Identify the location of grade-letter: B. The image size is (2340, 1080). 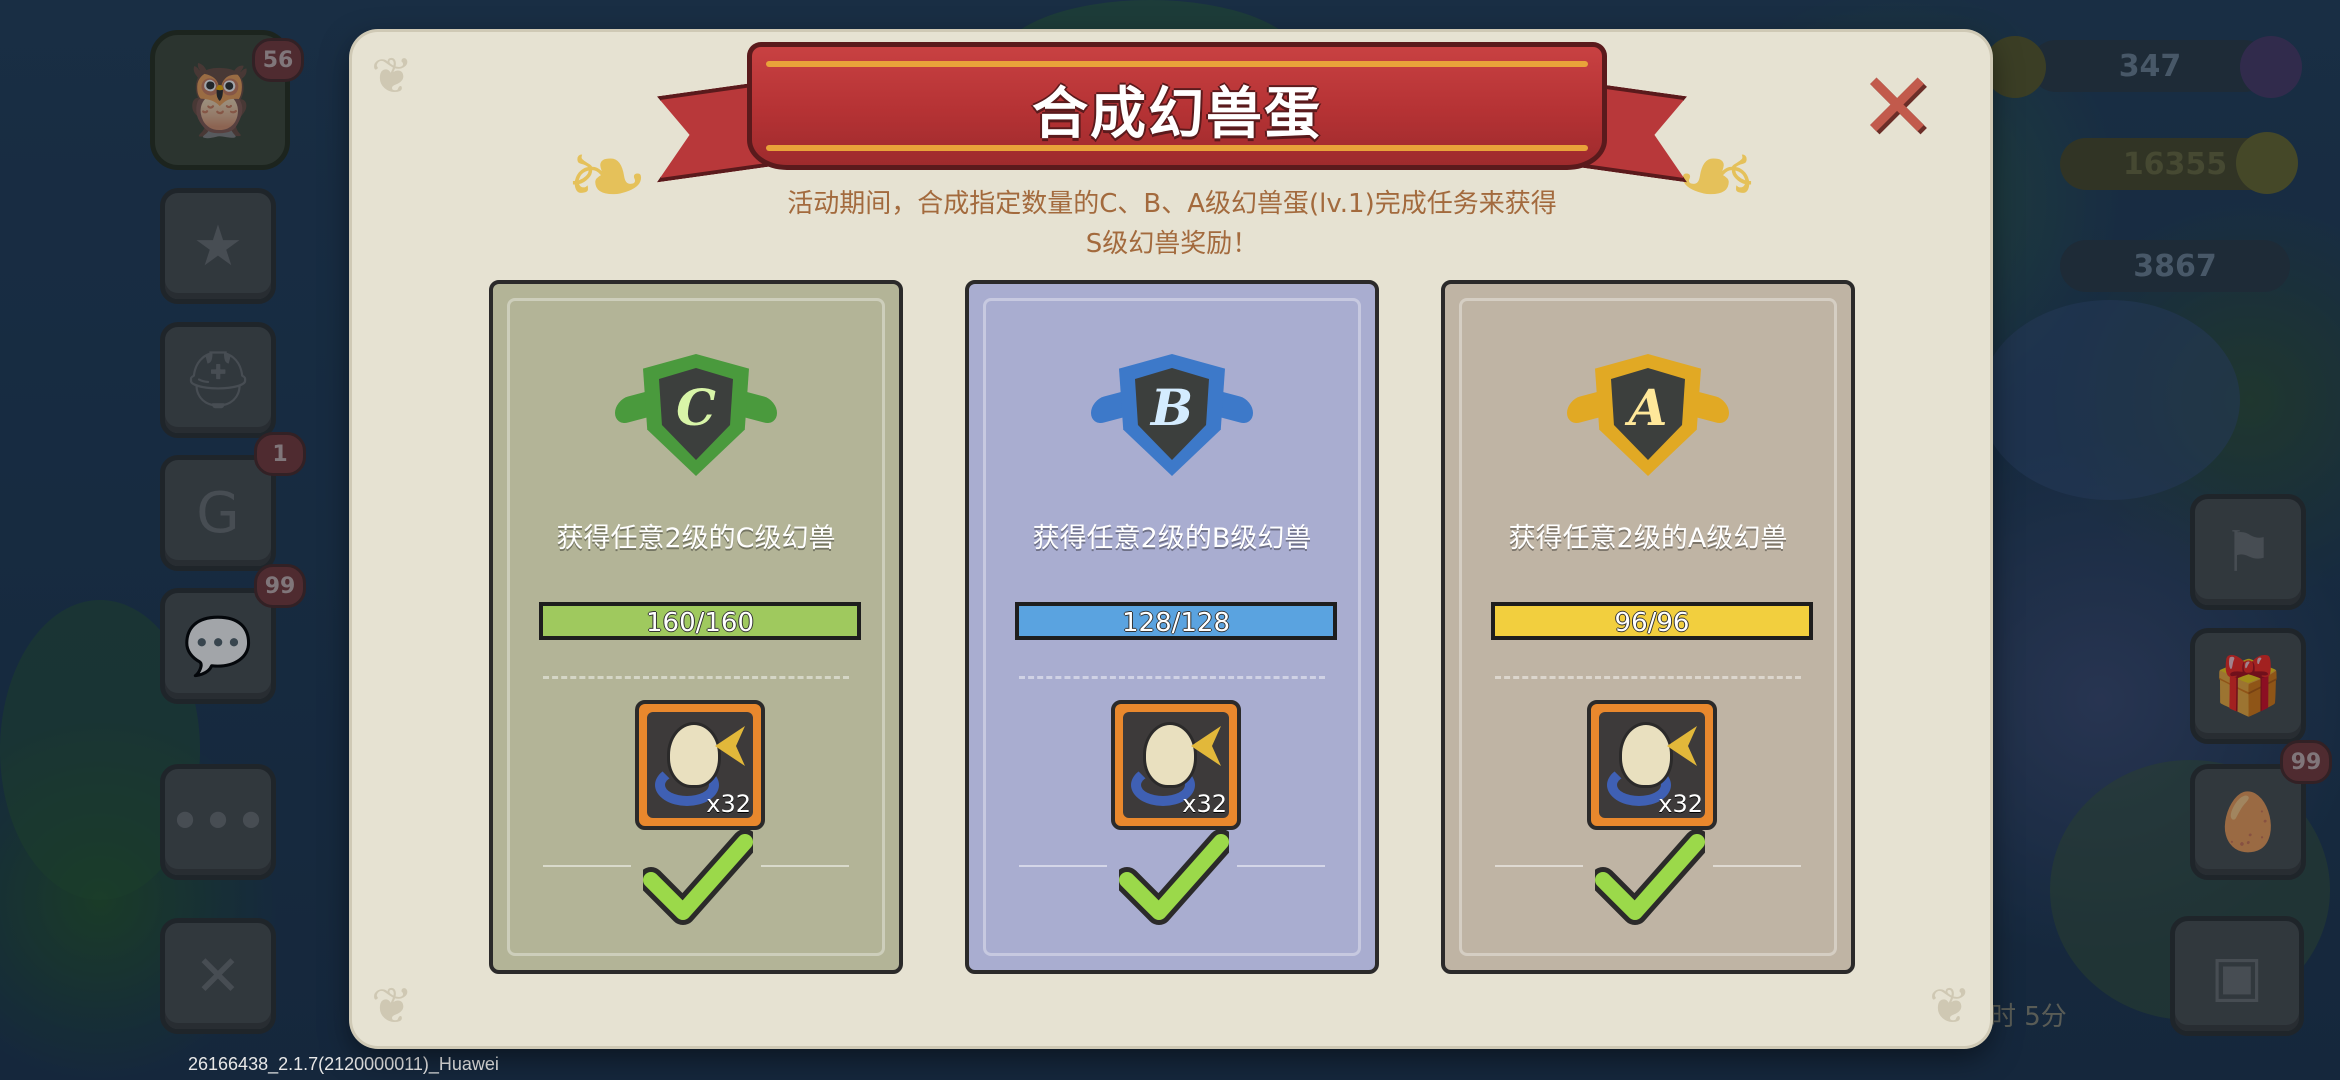
(1172, 407).